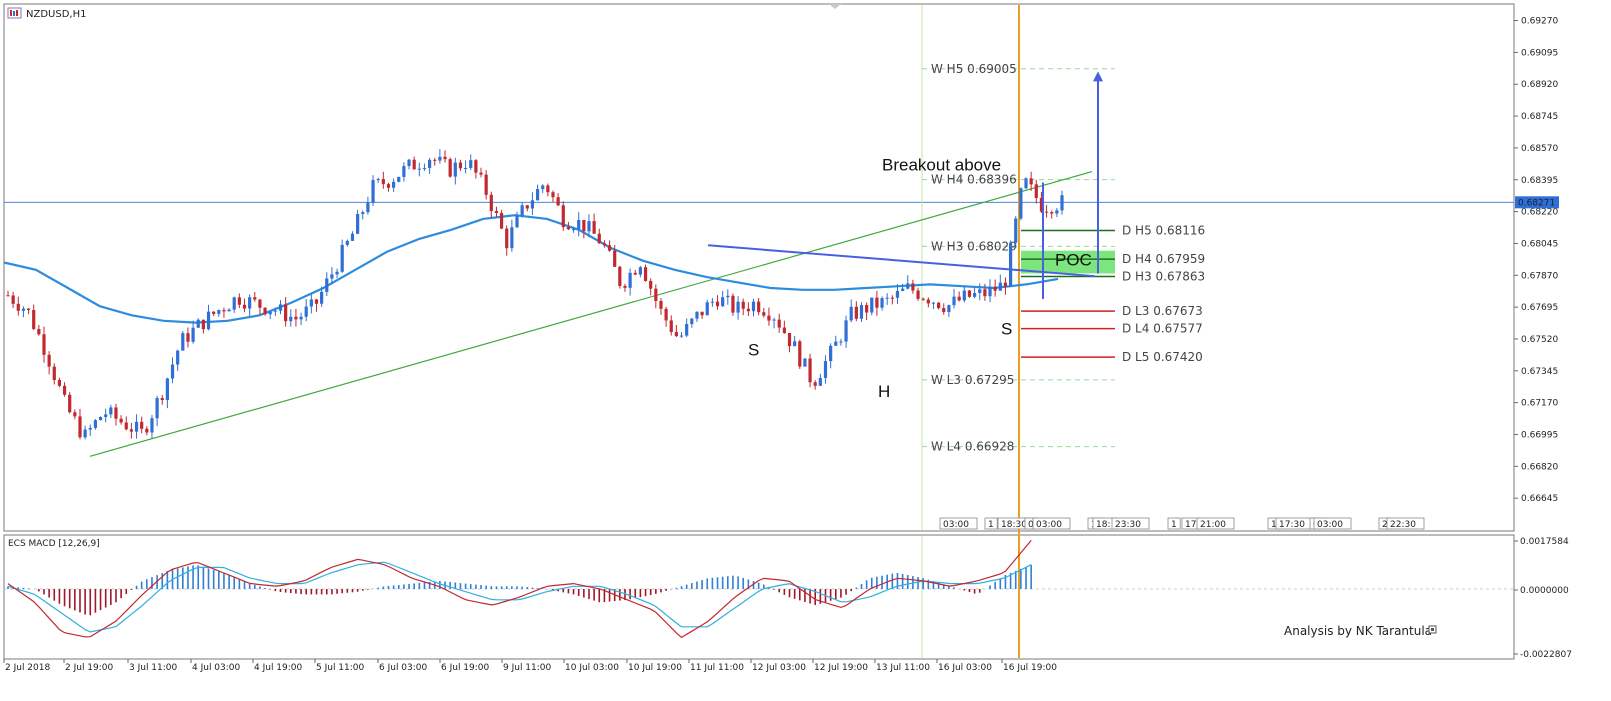  What do you see at coordinates (278, 668) in the screenshot?
I see `x-tick-label: 4 Jul 19:00` at bounding box center [278, 668].